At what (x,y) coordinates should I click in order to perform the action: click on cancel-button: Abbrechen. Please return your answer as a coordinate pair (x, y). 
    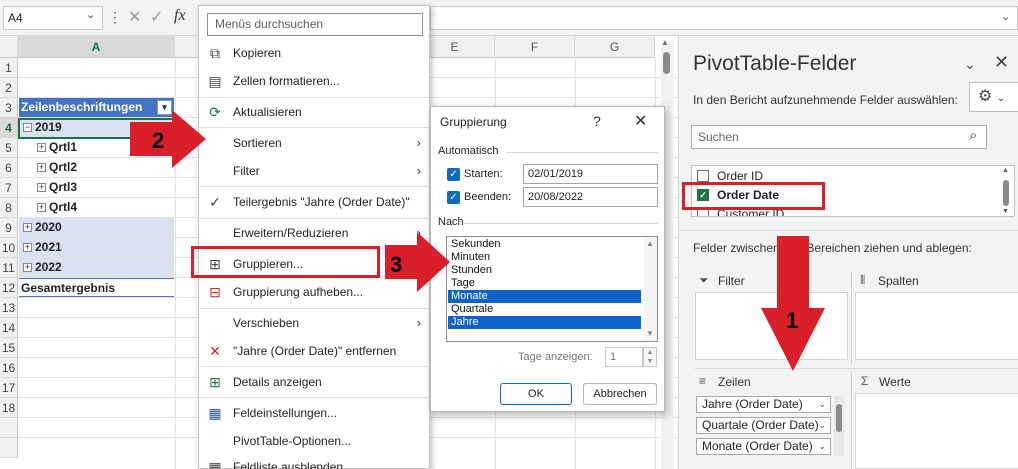
    Looking at the image, I should click on (620, 394).